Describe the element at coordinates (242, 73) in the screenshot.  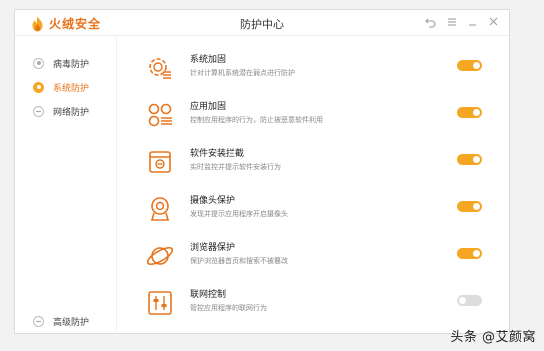
I see `feature-description: 针对计算机系统潜在弱点进行防护` at that location.